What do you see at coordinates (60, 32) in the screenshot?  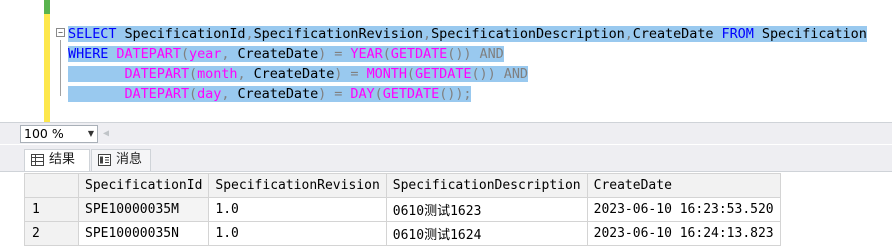 I see `collapse-icon: −` at bounding box center [60, 32].